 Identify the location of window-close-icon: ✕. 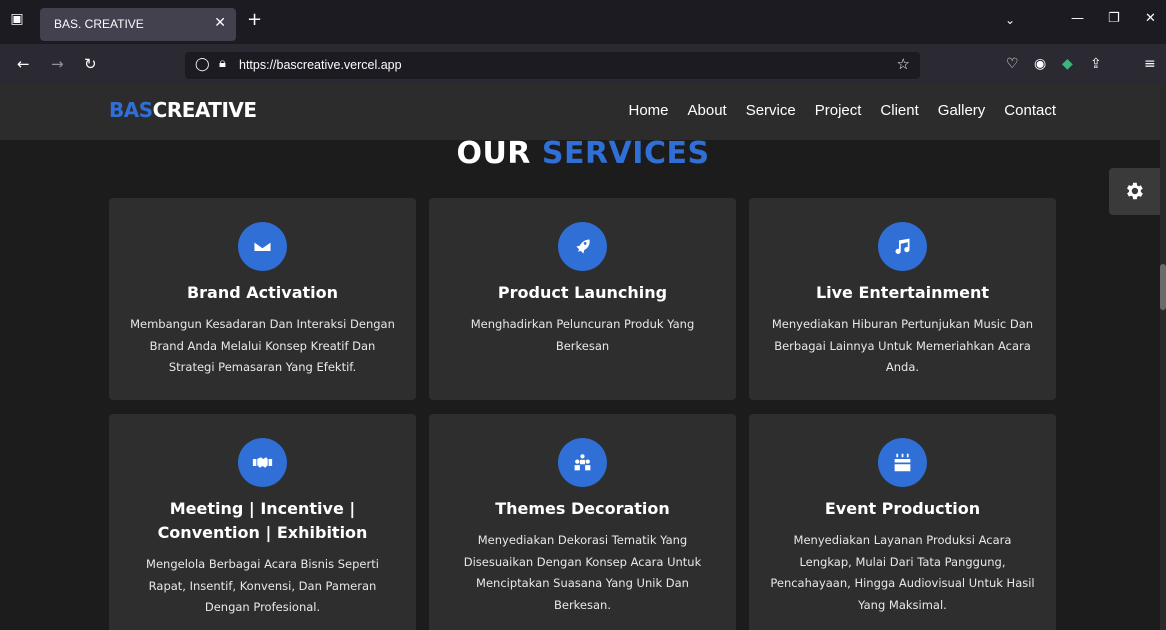
(1150, 19).